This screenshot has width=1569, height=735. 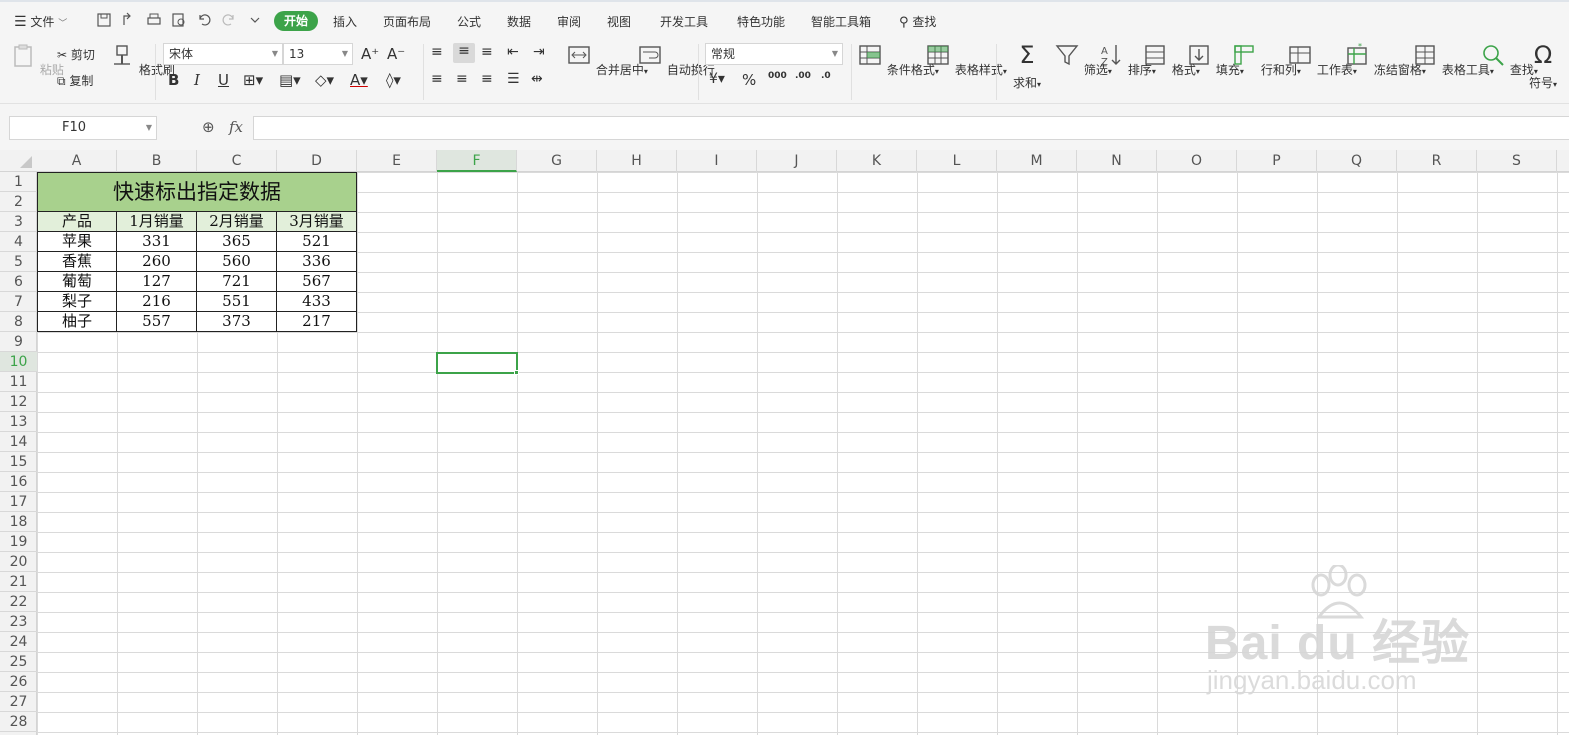 What do you see at coordinates (18, 642) in the screenshot?
I see `row-header-24: 24` at bounding box center [18, 642].